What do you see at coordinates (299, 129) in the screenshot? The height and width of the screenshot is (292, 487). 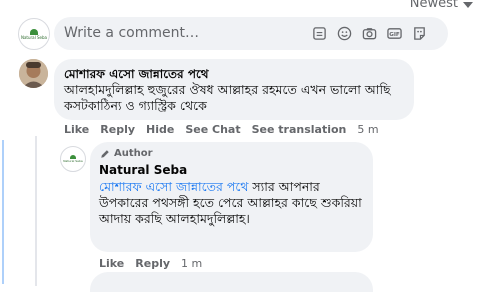 I see `see-translation-button: See translation` at bounding box center [299, 129].